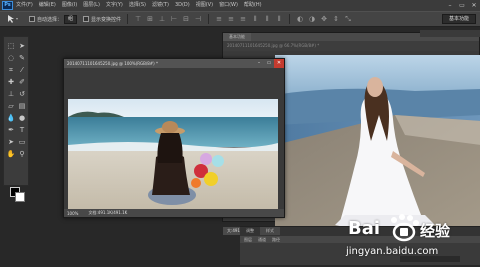  I want to click on 3d-roll-icon: ◑, so click(312, 19).